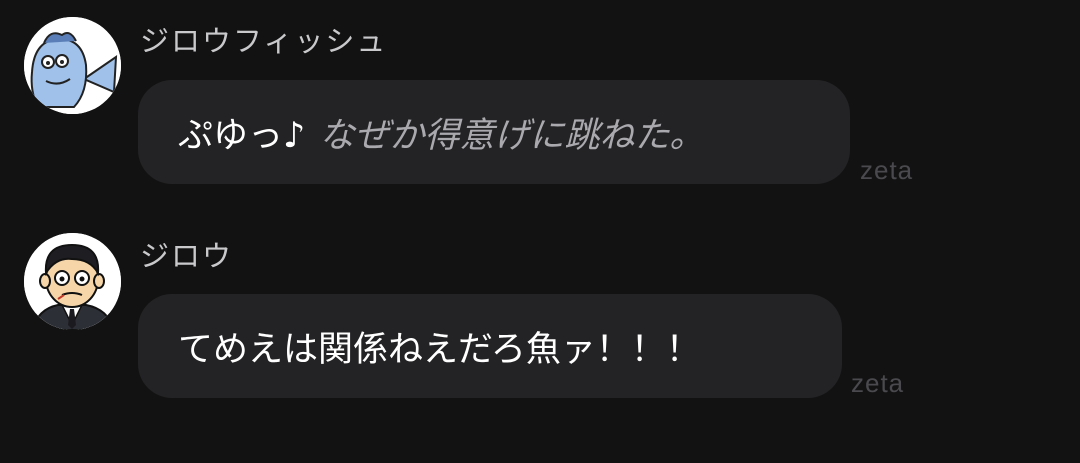 The height and width of the screenshot is (463, 1080). I want to click on man-avatar, so click(72, 281).